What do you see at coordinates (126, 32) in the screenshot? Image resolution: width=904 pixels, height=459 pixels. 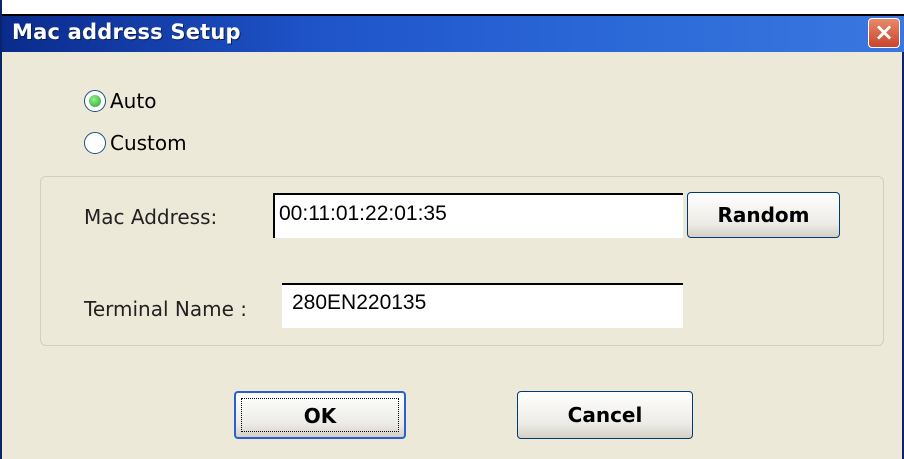 I see `window-title: Mac address Setup` at bounding box center [126, 32].